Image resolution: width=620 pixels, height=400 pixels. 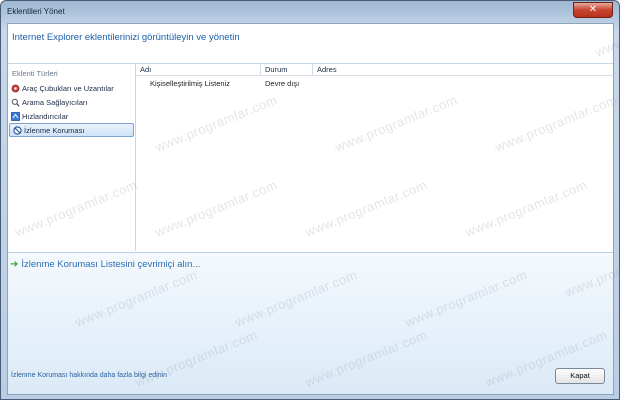 I want to click on sidebar-item-tracking-protection: İzlenme Koruması, so click(x=71, y=130).